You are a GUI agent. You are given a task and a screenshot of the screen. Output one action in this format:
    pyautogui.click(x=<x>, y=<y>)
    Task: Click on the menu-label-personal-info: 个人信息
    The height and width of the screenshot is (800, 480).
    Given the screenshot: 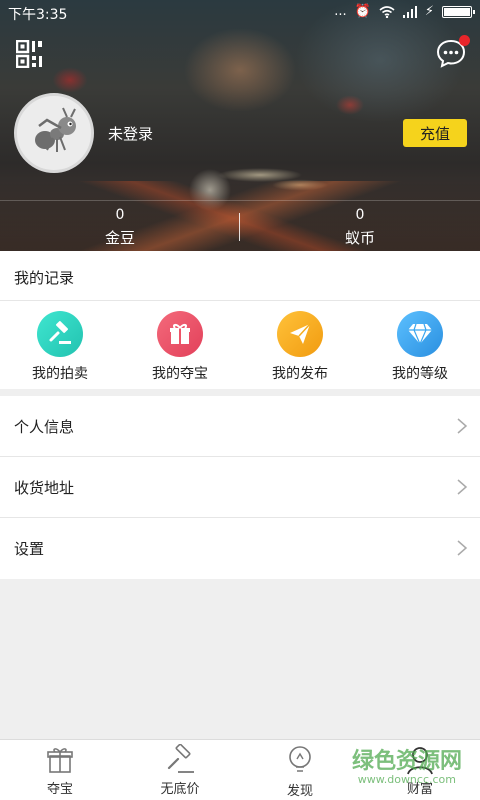 What is the action you would take?
    pyautogui.click(x=44, y=427)
    